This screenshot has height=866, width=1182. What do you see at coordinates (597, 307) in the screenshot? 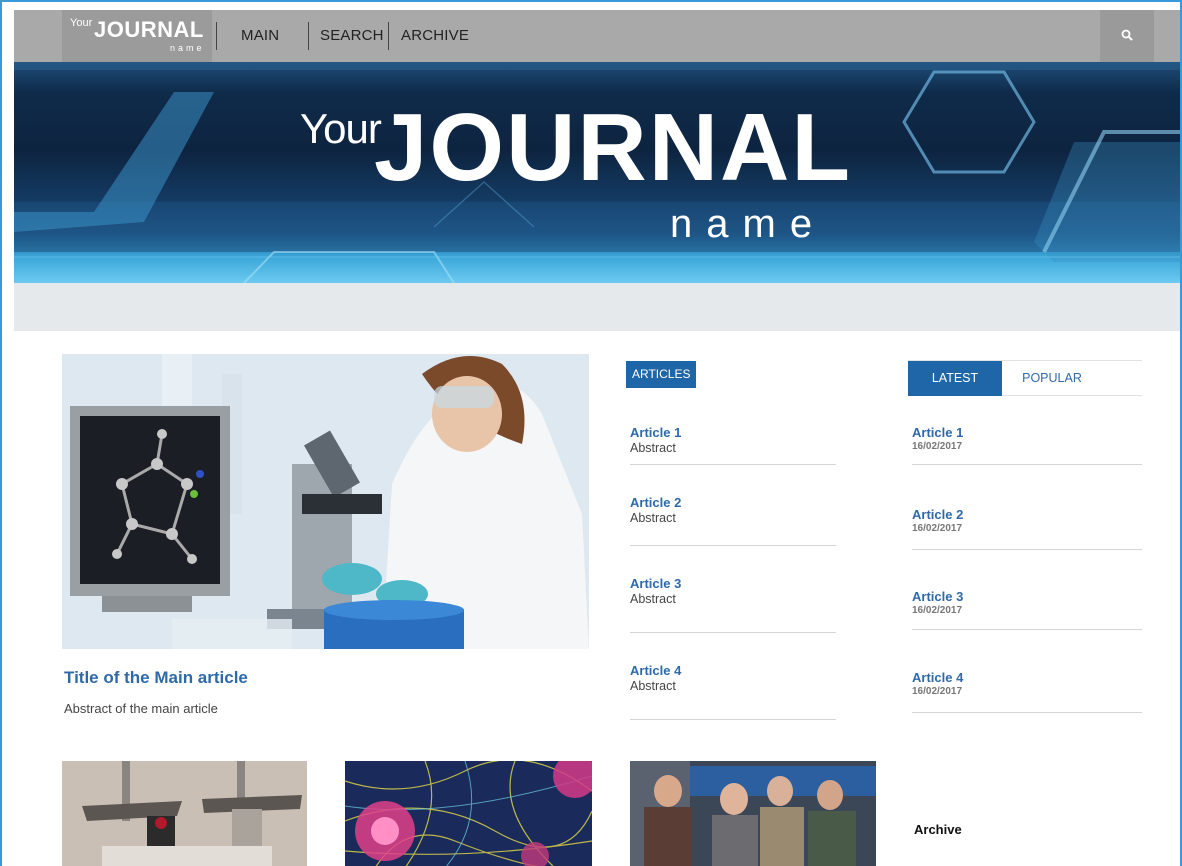
I see `spacer-band` at bounding box center [597, 307].